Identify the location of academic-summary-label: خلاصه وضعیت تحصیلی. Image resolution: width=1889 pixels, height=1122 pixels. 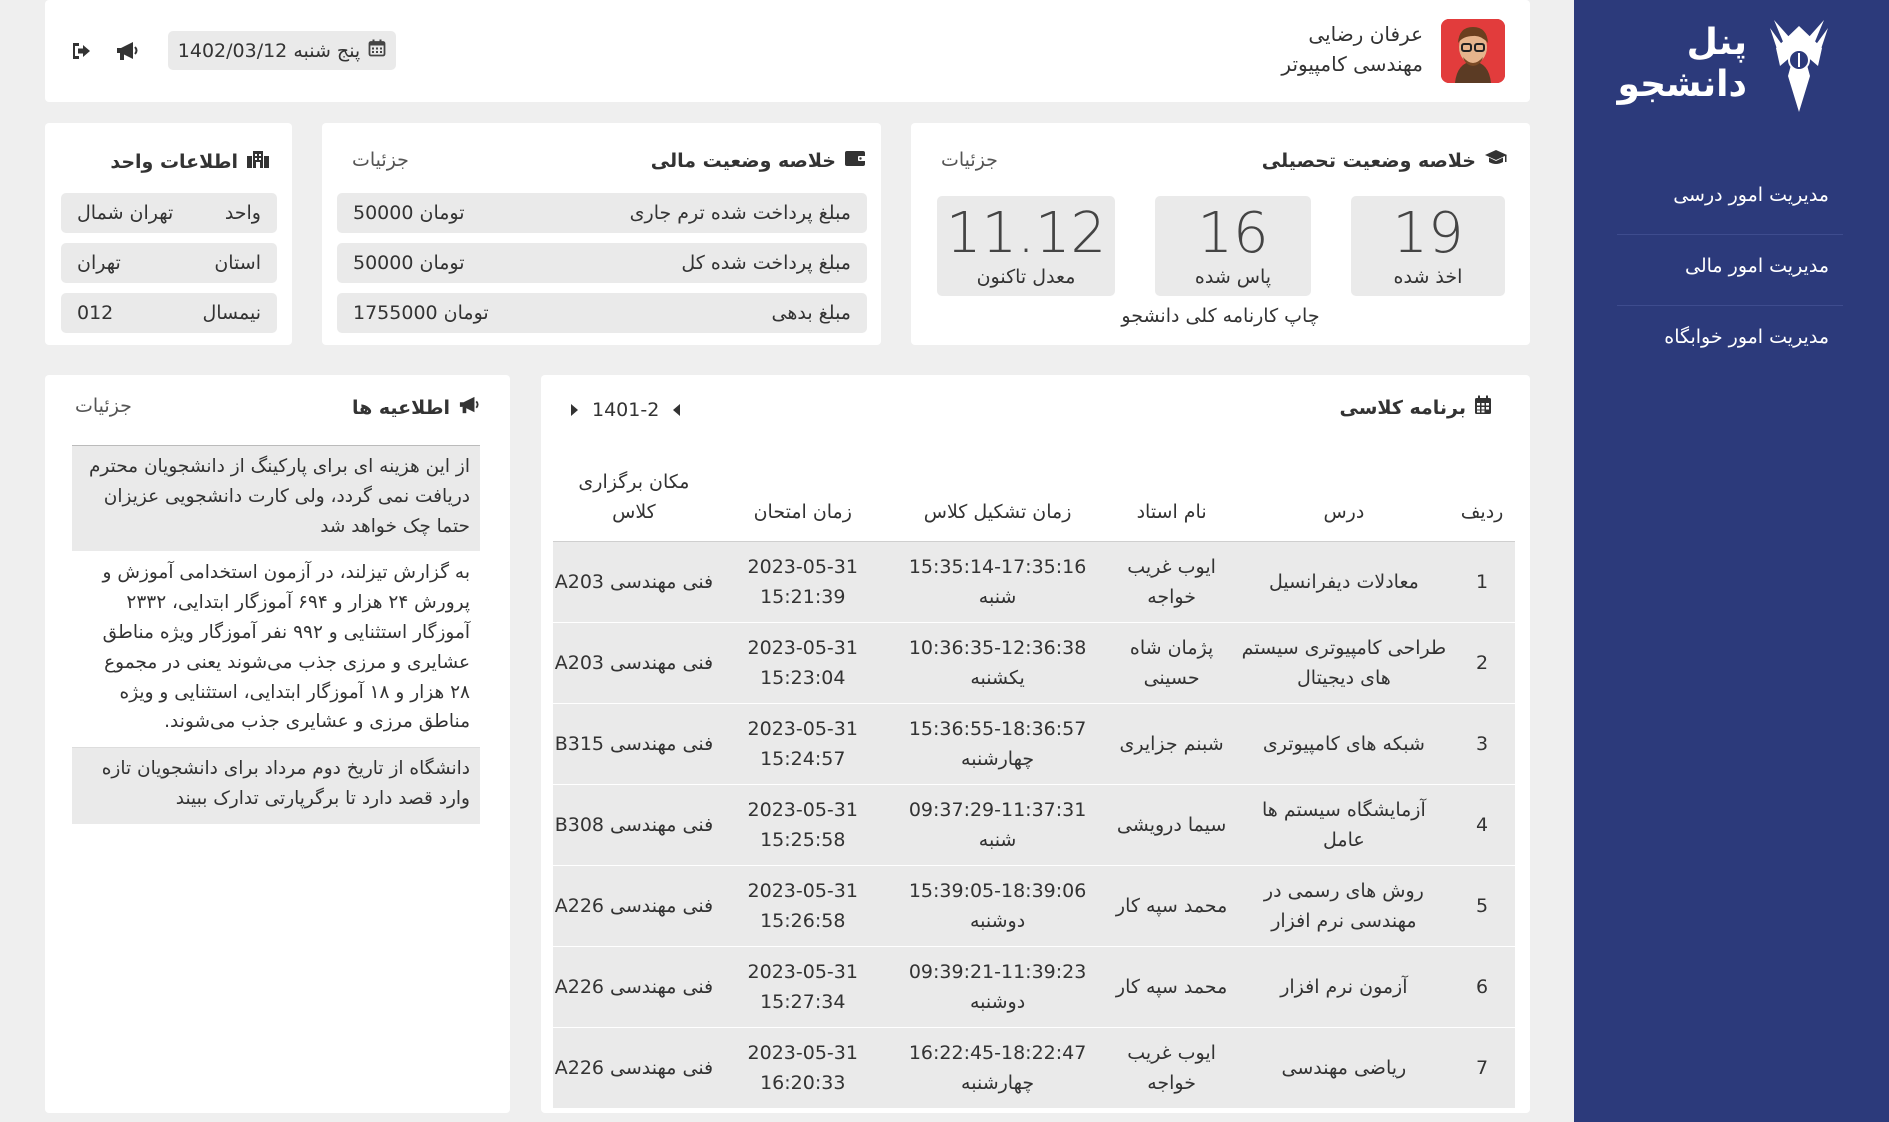
(1368, 160).